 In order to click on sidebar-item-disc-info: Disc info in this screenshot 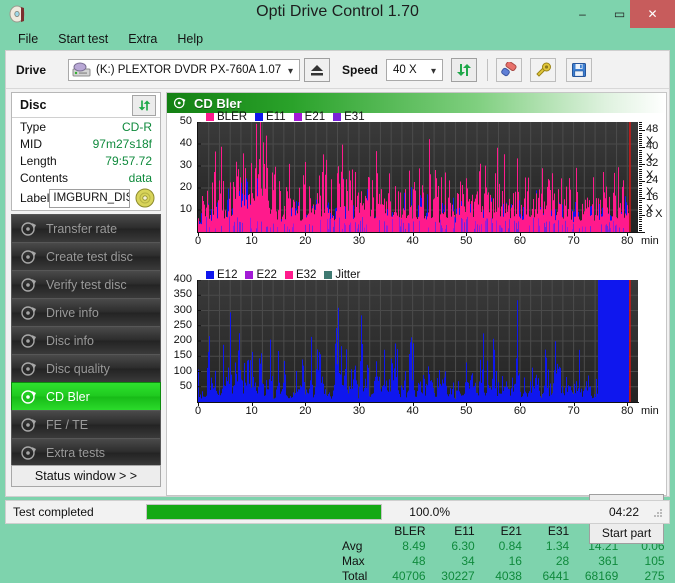, I will do `click(86, 340)`.